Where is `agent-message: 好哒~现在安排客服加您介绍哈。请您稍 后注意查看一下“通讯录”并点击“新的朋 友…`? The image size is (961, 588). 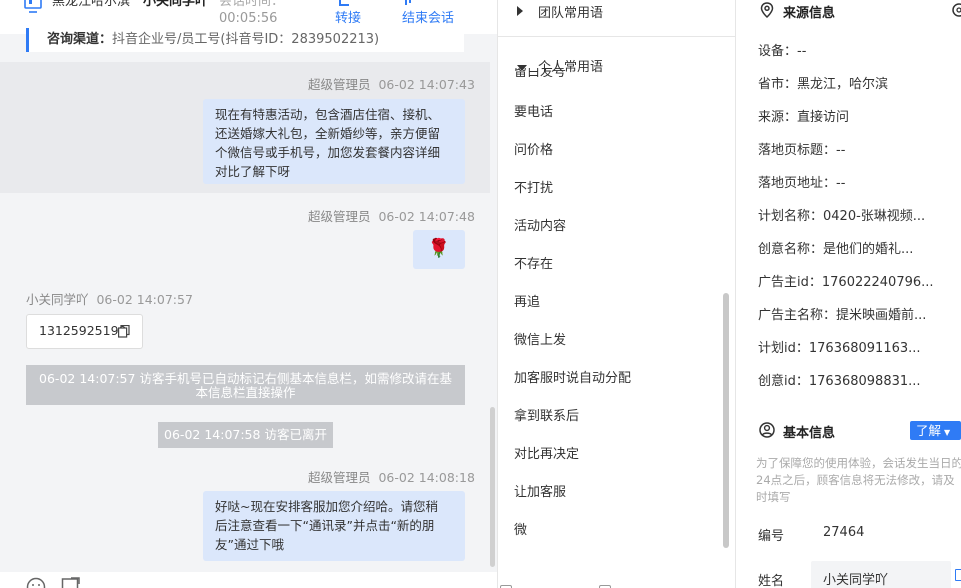
agent-message: 好哒~现在安排客服加您介绍哈。请您稍 后注意查看一下“通讯录”并点击“新的朋 友… is located at coordinates (334, 526).